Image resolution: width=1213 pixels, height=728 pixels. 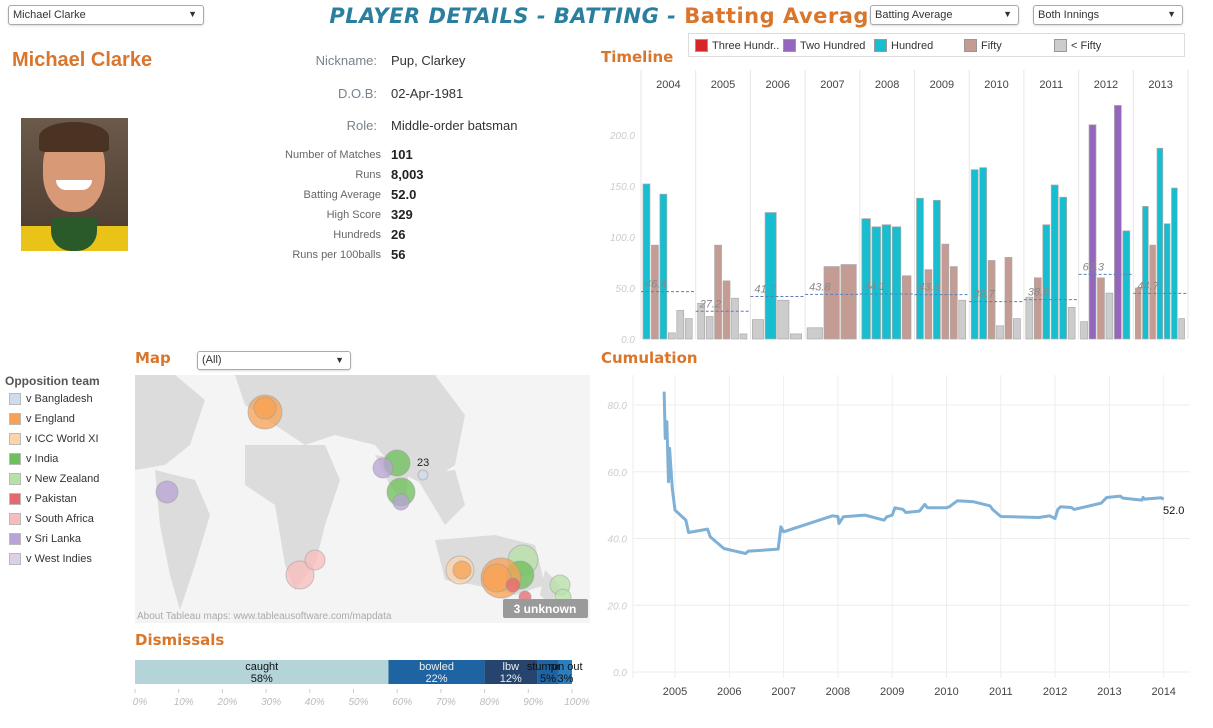 I want to click on y-tick-label: 0.0, so click(x=620, y=673).